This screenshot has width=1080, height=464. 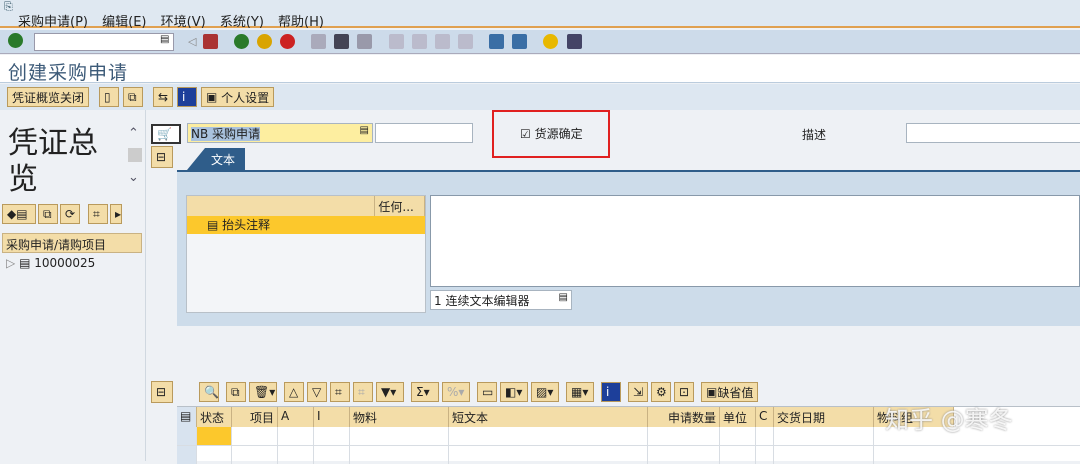 I want to click on scroll-up-icon: ⌃, so click(x=133, y=133).